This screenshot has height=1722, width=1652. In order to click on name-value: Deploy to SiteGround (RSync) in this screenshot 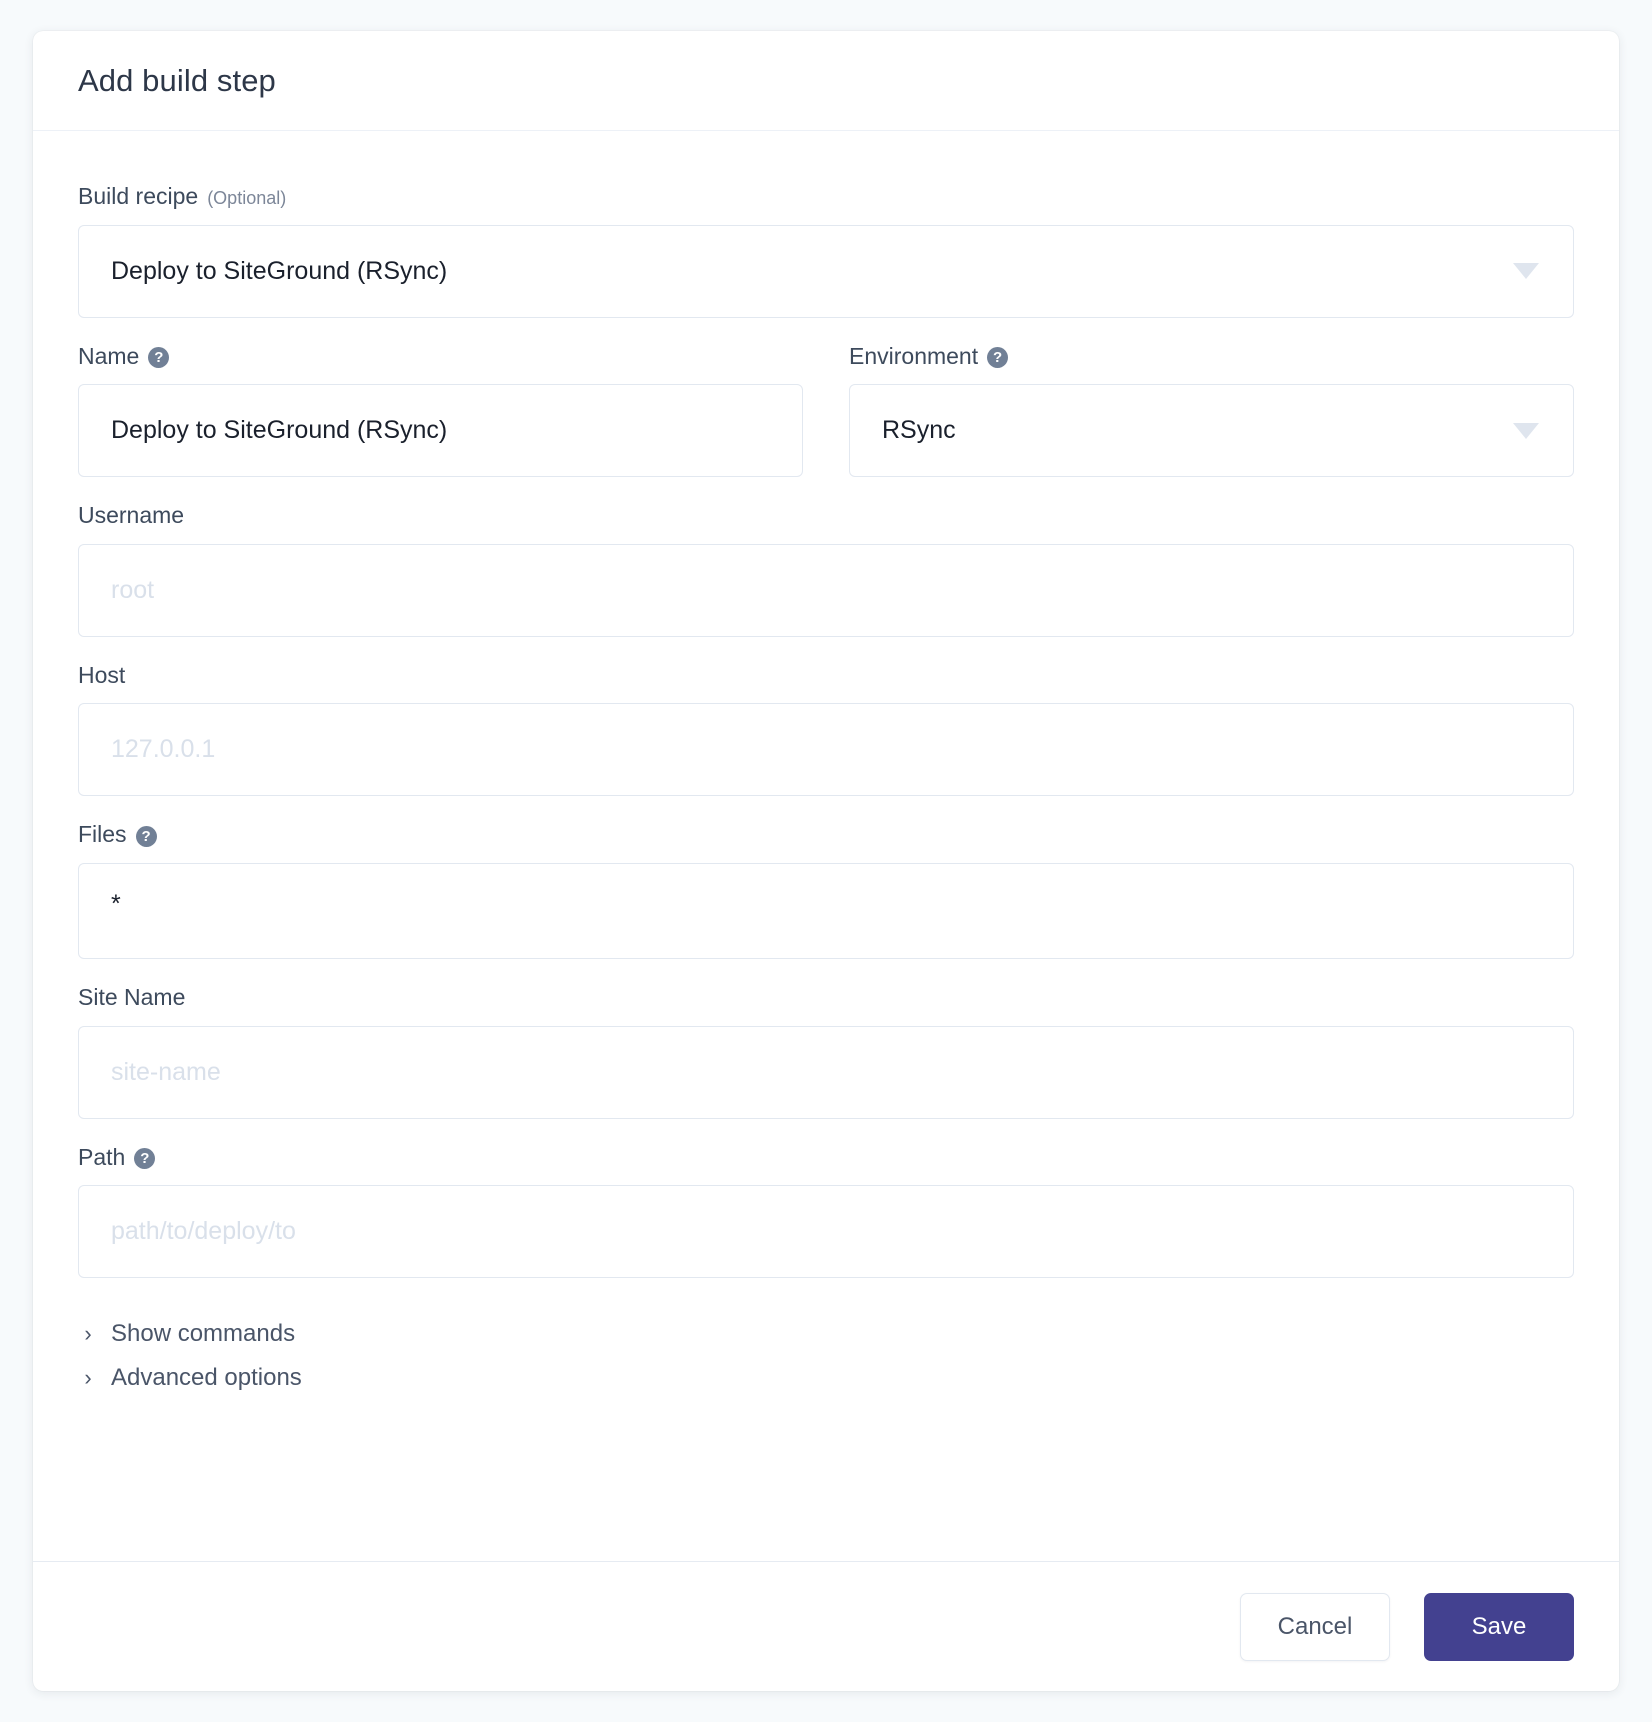, I will do `click(279, 430)`.